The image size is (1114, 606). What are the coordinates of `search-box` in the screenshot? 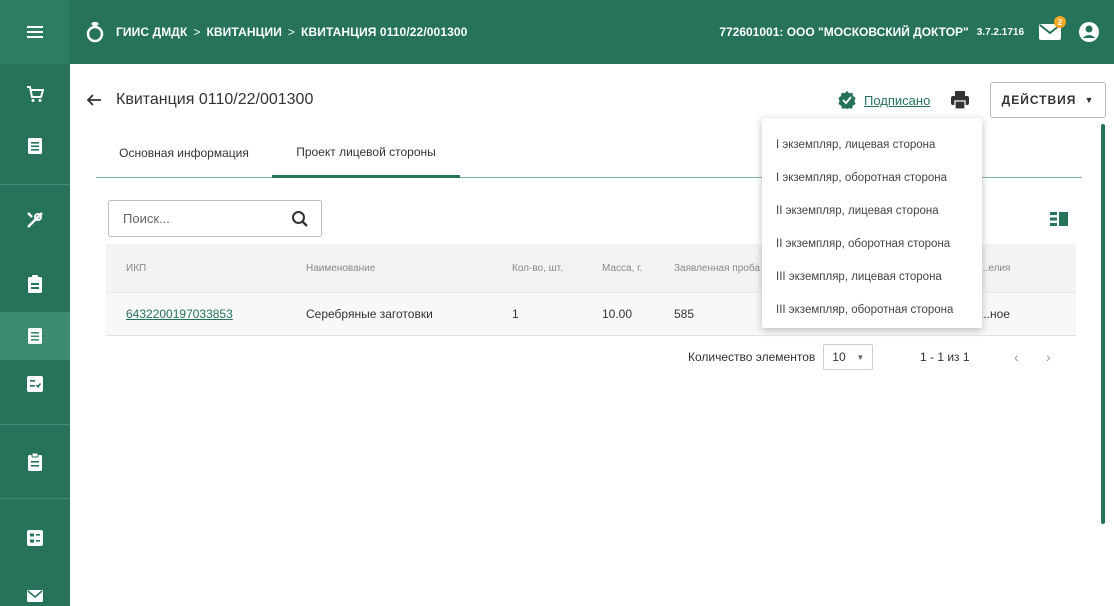 It's located at (215, 218).